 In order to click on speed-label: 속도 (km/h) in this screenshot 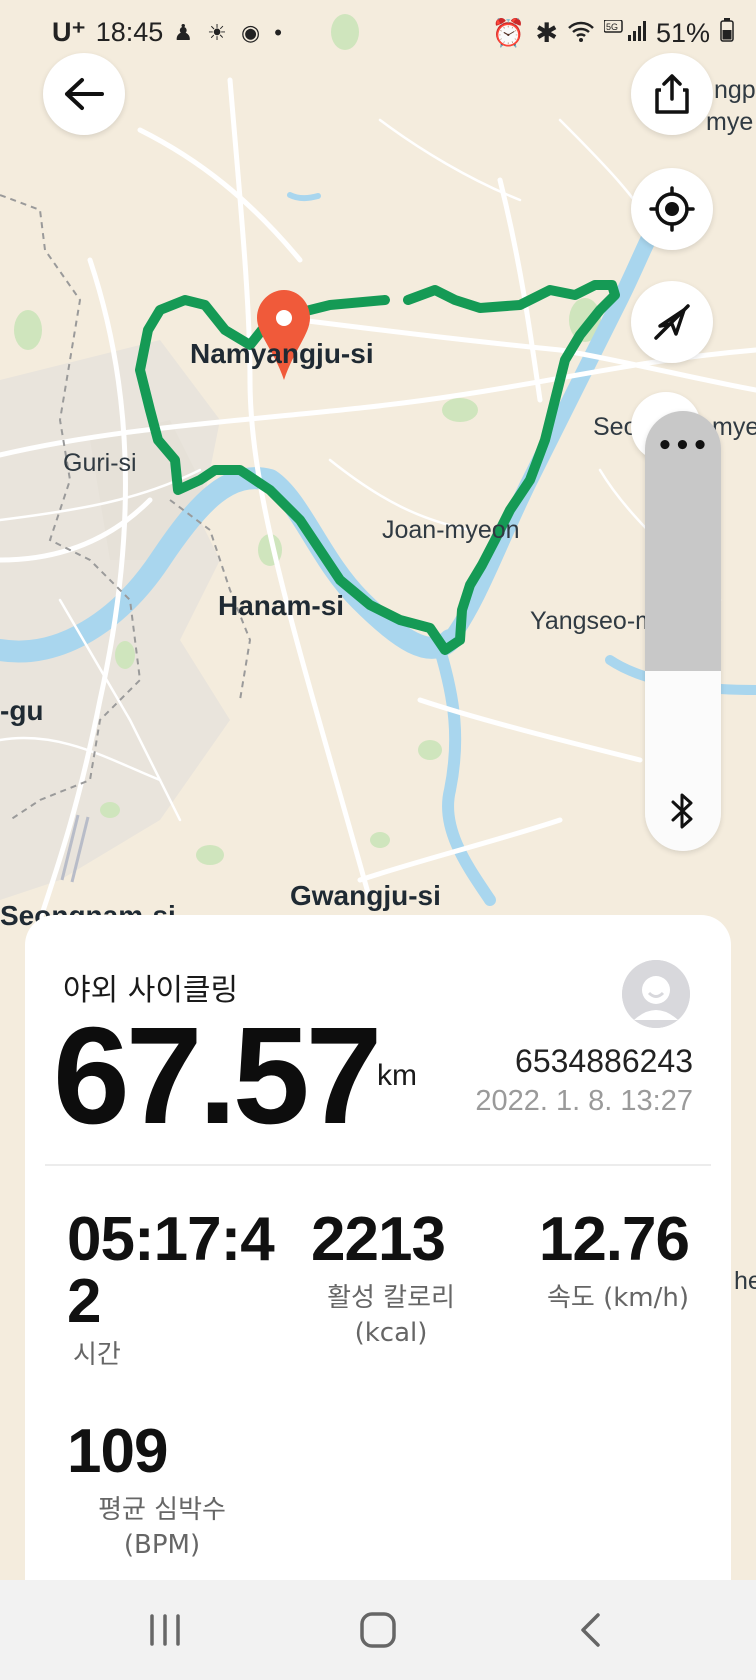, I will do `click(617, 1298)`.